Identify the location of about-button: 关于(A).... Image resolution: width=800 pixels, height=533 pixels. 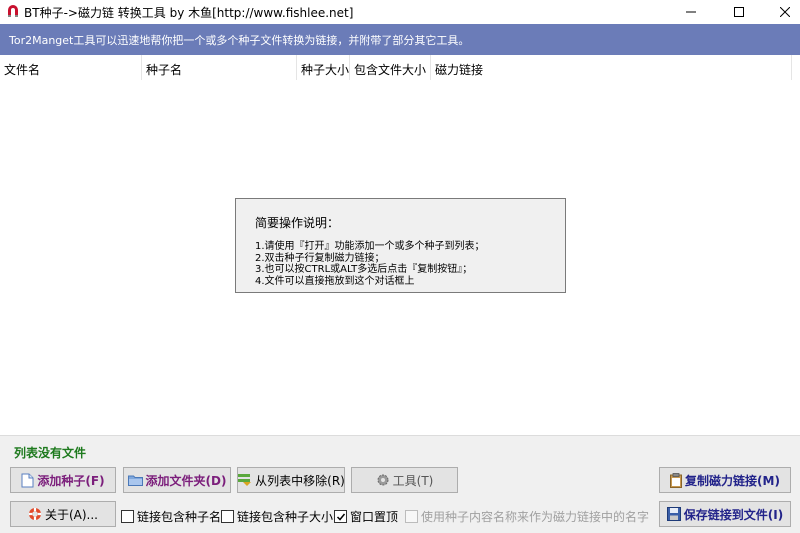
(63, 514).